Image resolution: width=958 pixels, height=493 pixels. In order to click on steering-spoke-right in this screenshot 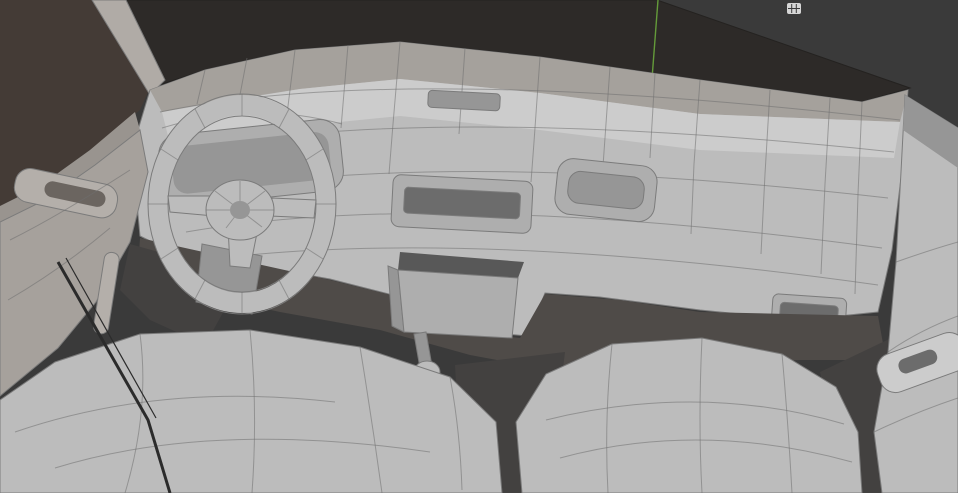, I will do `click(293, 208)`.